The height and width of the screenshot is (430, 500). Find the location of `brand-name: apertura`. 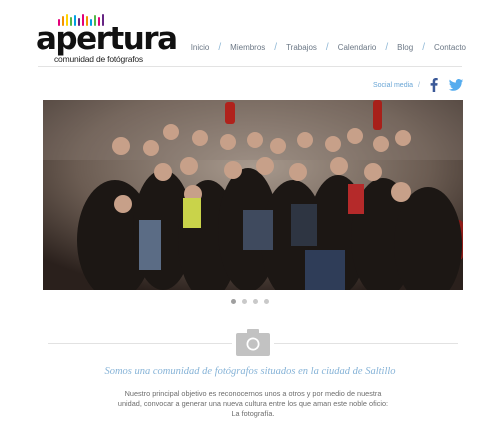

brand-name: apertura is located at coordinates (107, 39).